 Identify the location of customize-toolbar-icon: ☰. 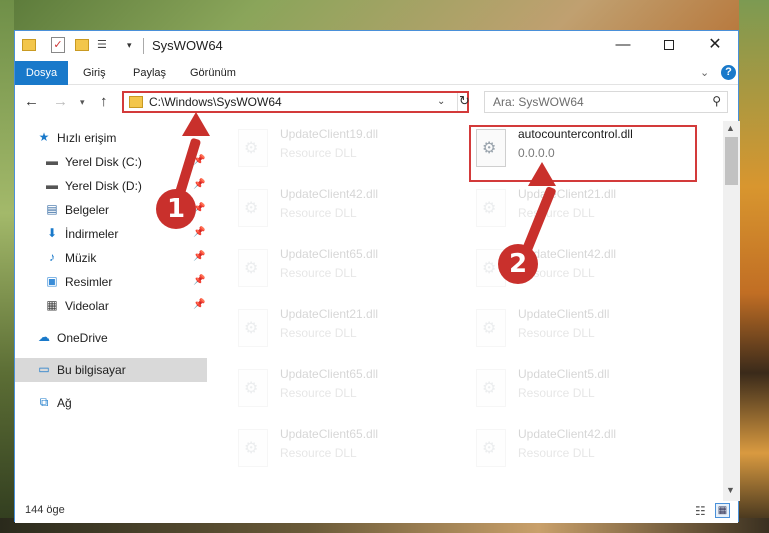
(105, 45).